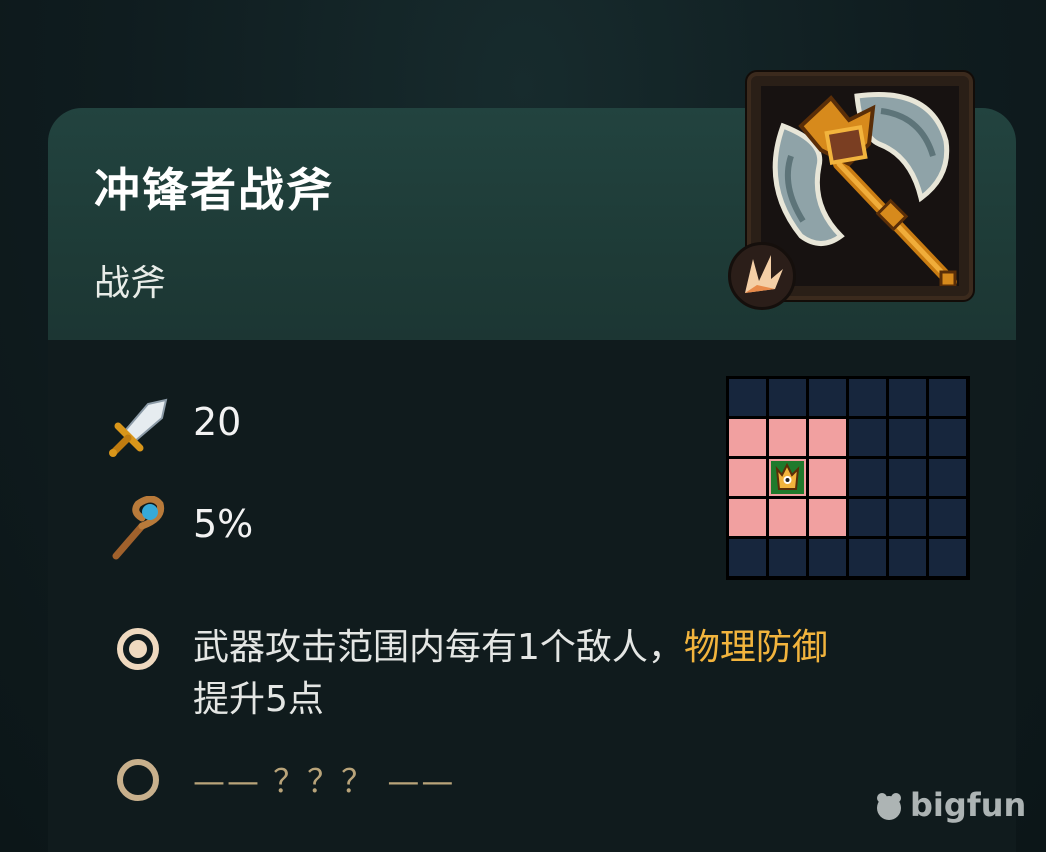  What do you see at coordinates (223, 524) in the screenshot?
I see `magic-value: 5%` at bounding box center [223, 524].